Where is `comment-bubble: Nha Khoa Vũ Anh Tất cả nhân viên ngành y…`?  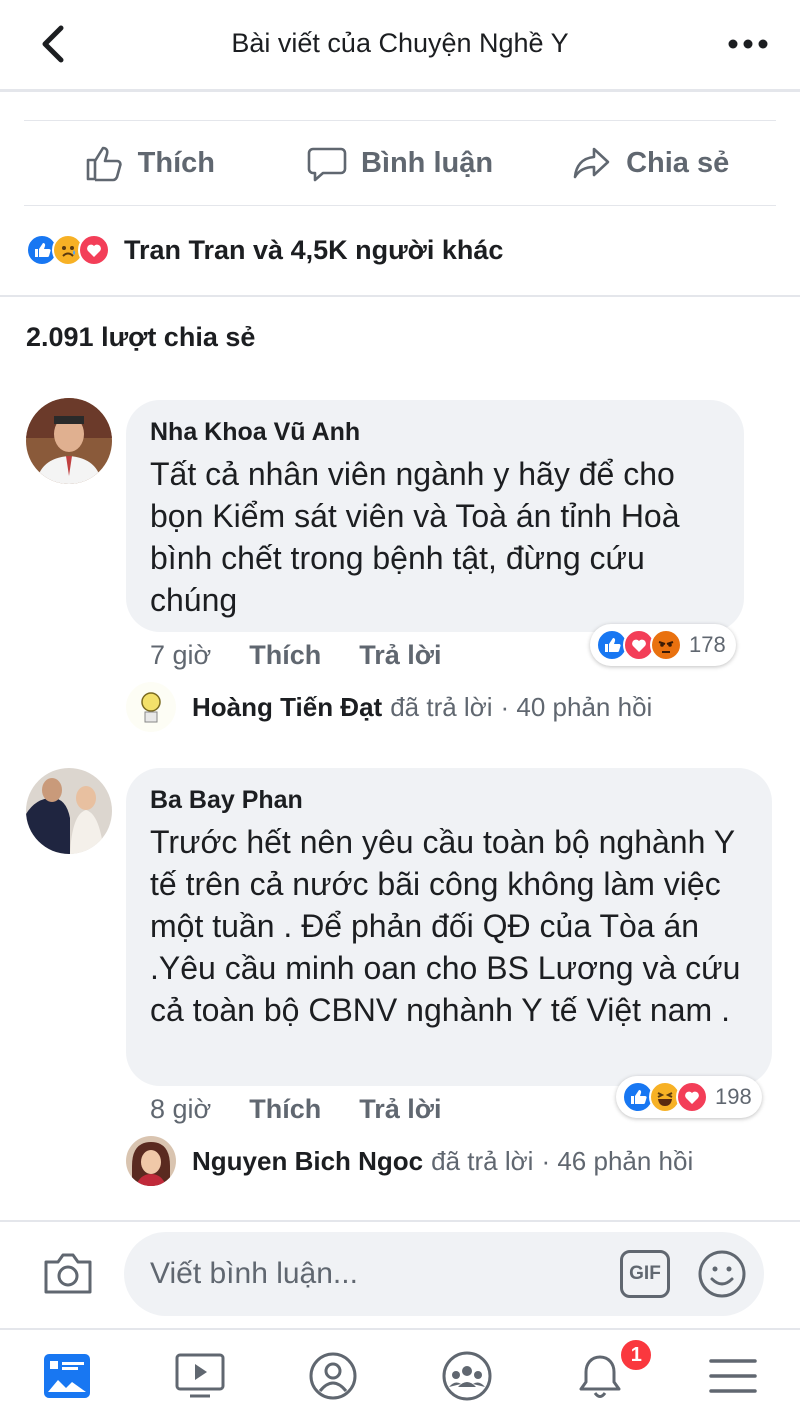
comment-bubble: Nha Khoa Vũ Anh Tất cả nhân viên ngành y… is located at coordinates (435, 516).